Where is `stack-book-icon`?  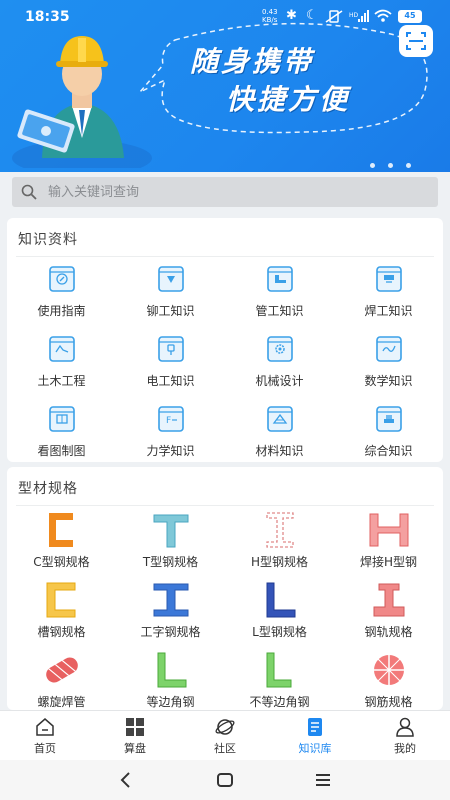
stack-book-icon is located at coordinates (389, 419).